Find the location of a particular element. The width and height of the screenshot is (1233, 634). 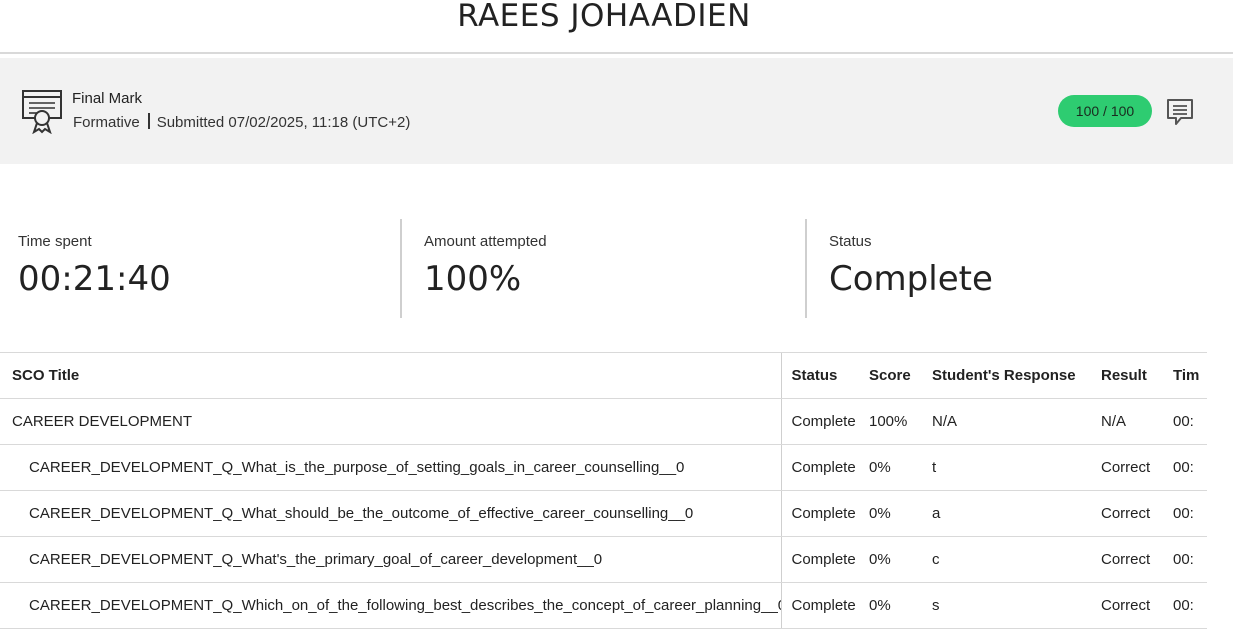

submitted-date: Submitted 07/02/2025, 11:18 (UTC+2) is located at coordinates (283, 122).